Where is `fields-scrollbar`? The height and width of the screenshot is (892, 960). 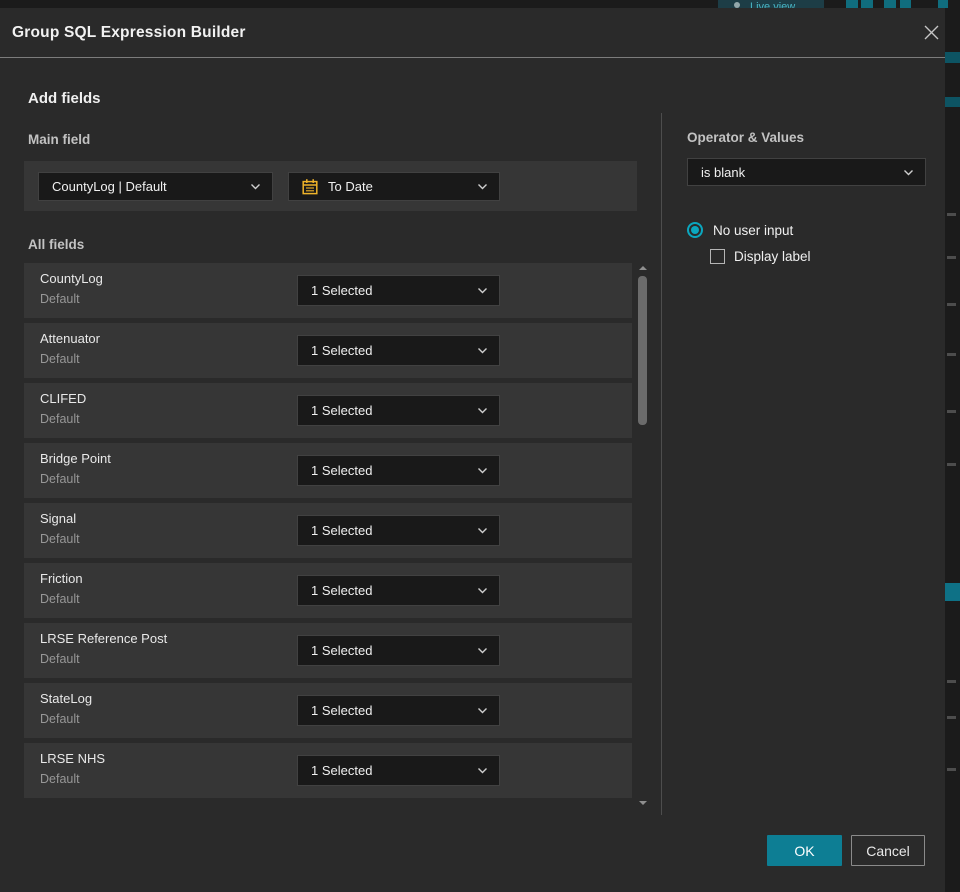
fields-scrollbar is located at coordinates (642, 535).